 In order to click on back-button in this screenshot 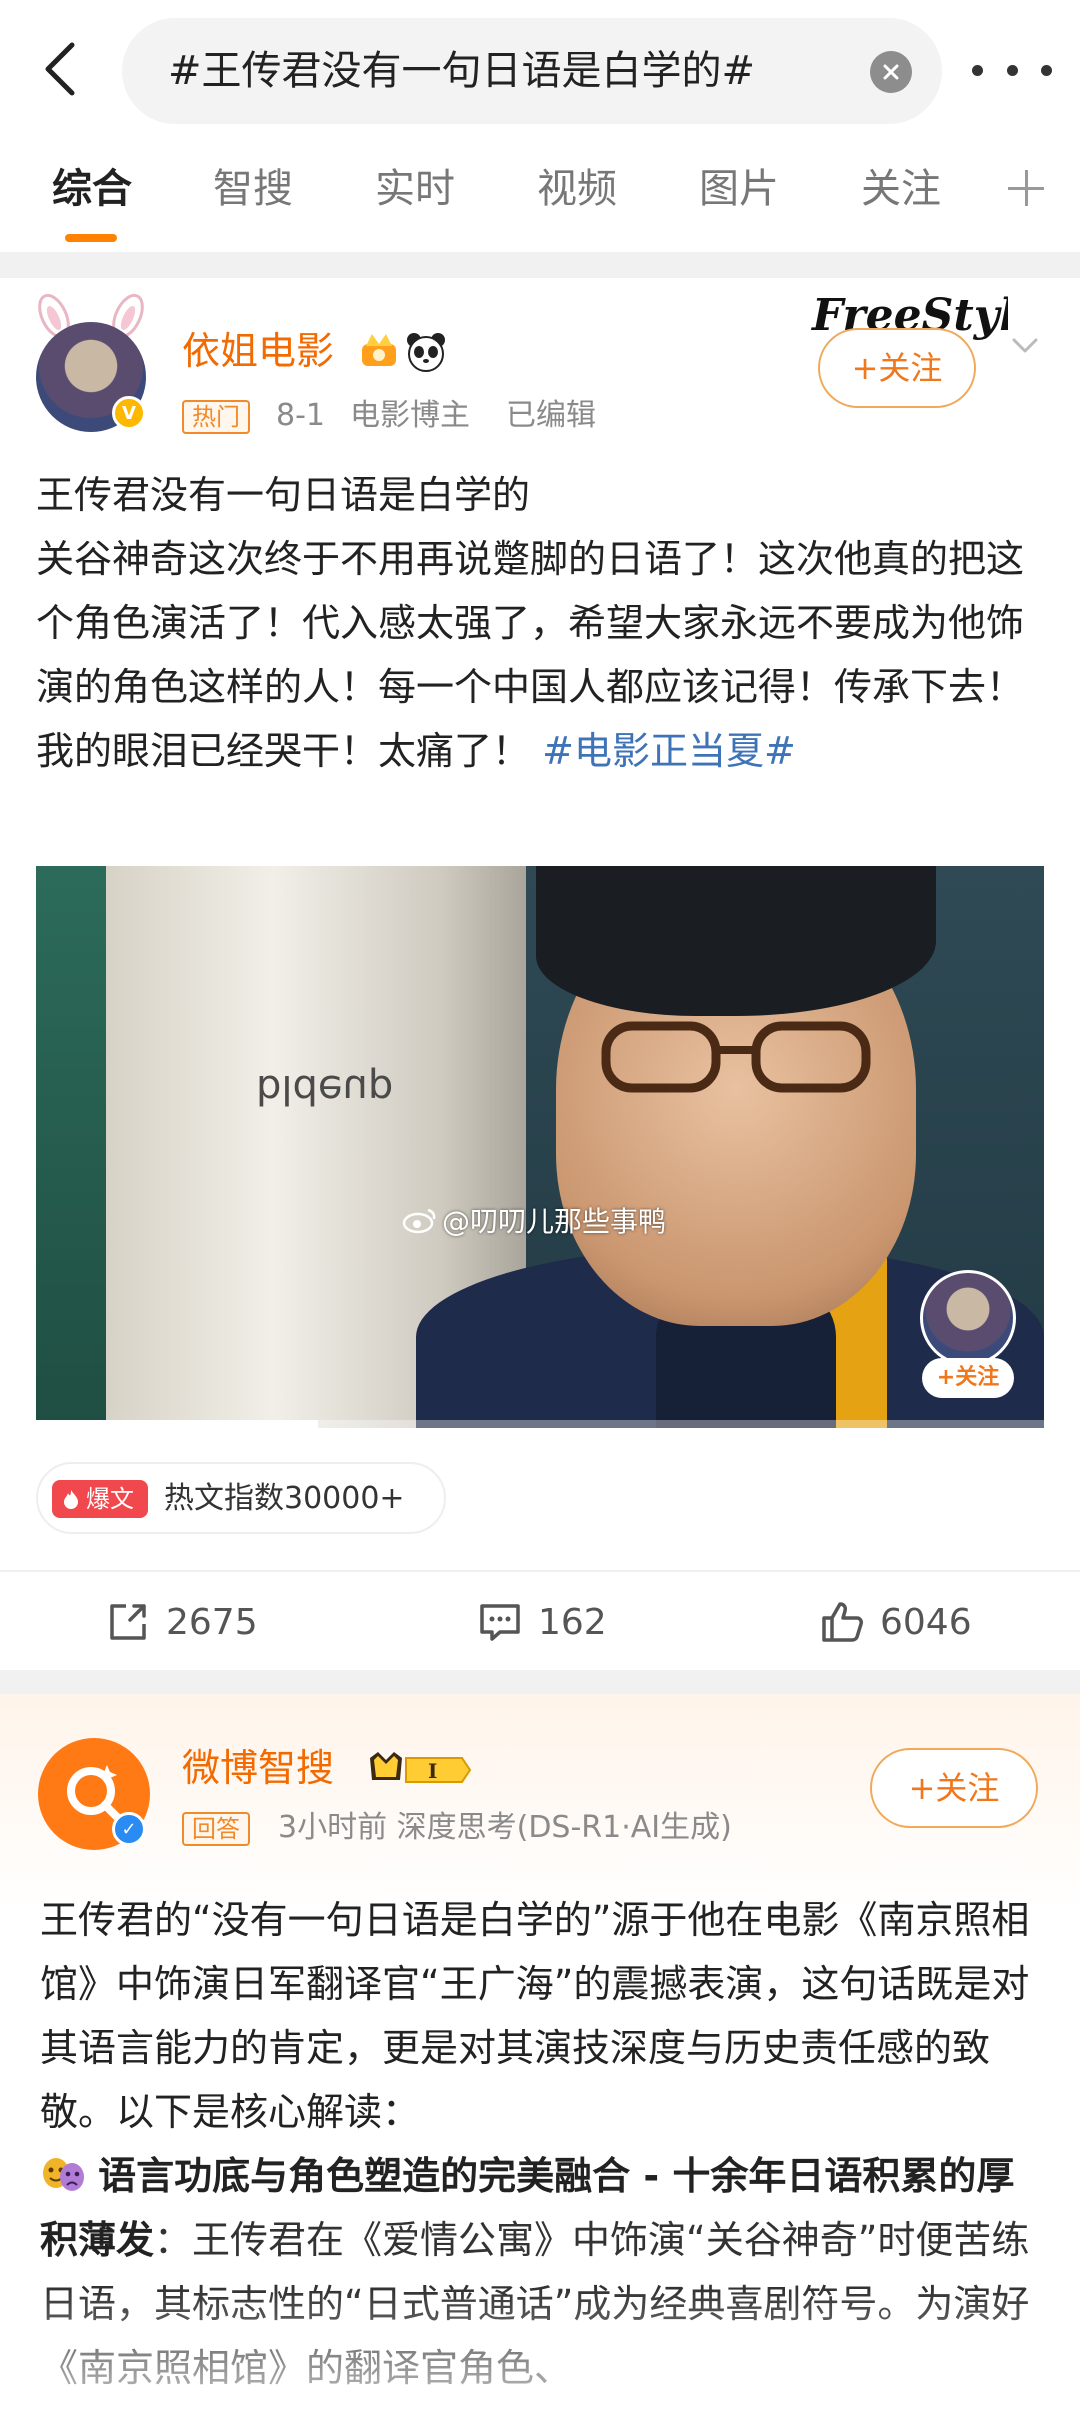, I will do `click(60, 69)`.